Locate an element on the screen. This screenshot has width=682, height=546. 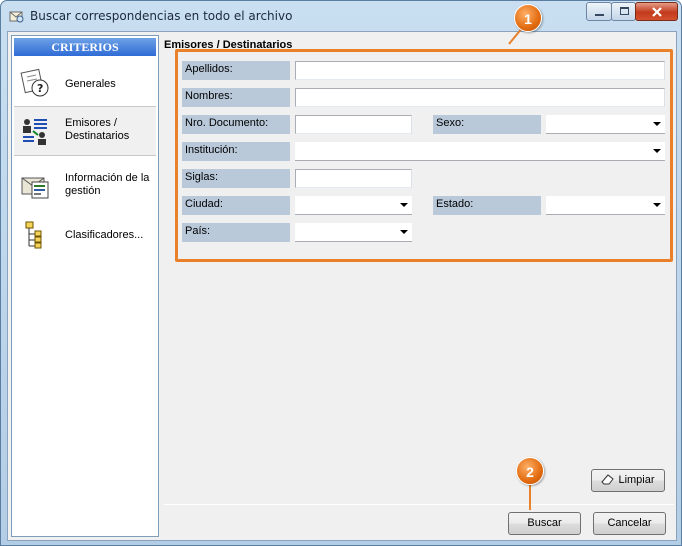
minimize-icon is located at coordinates (599, 15).